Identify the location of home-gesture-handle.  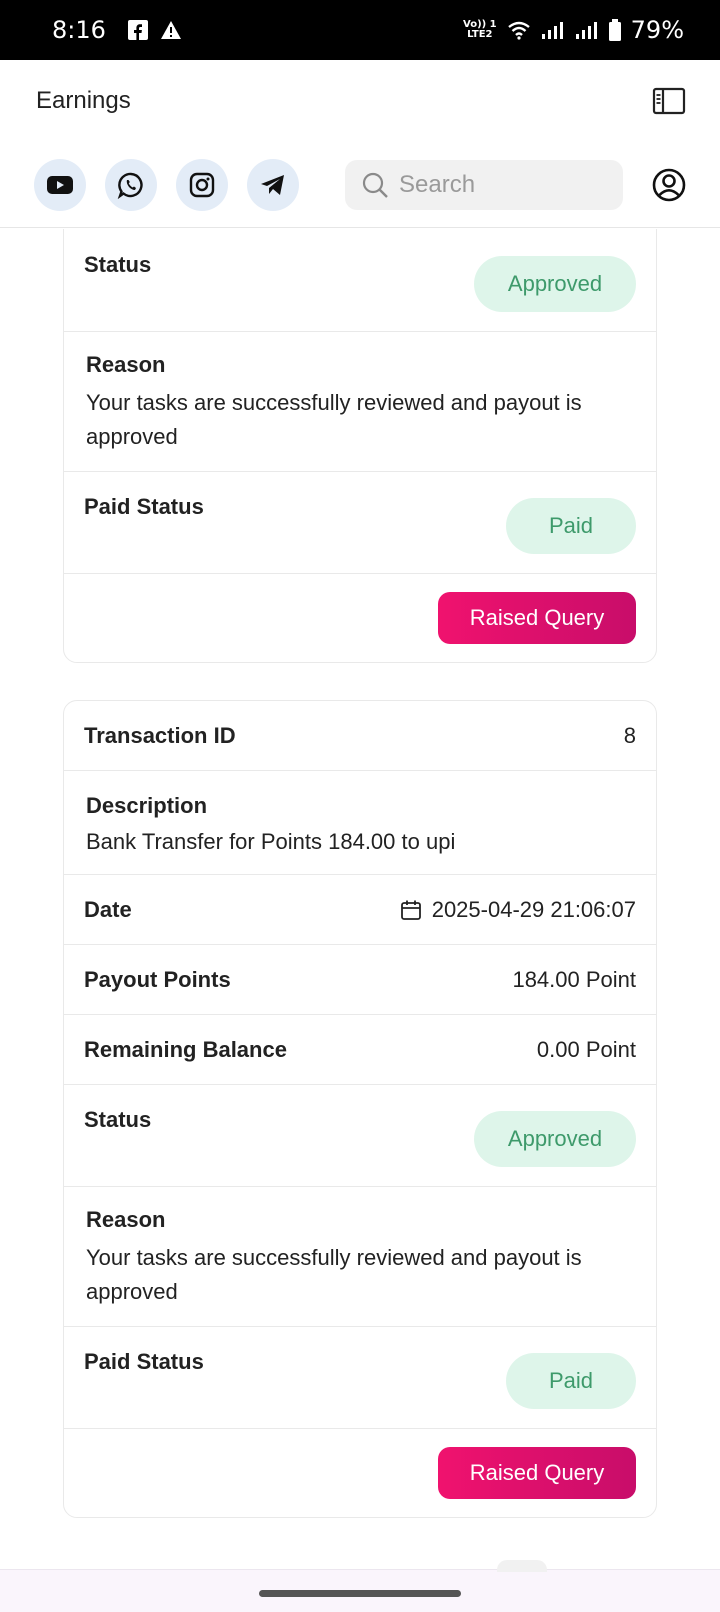
(360, 1593).